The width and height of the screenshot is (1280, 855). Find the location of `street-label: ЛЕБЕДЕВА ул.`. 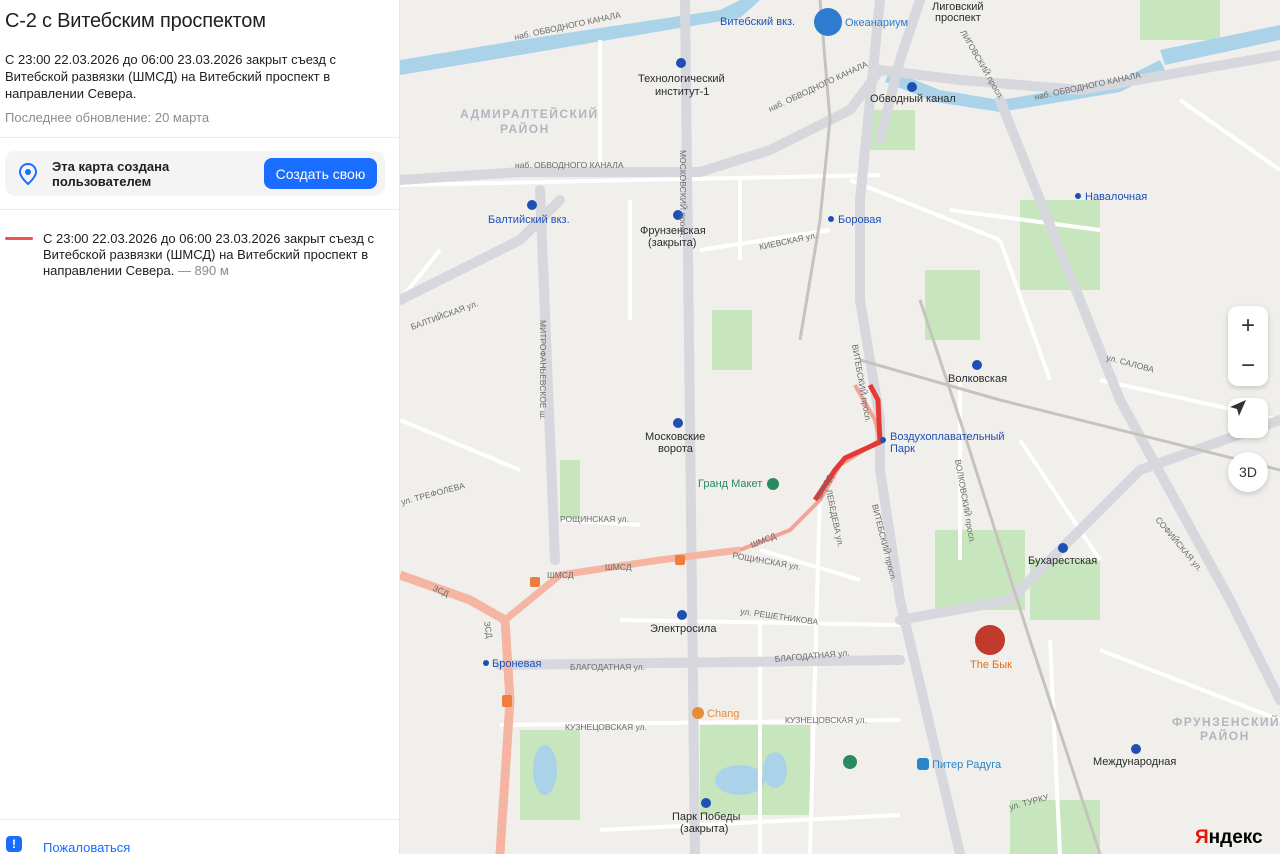

street-label: ЛЕБЕДЕВА ул. is located at coordinates (835, 518).